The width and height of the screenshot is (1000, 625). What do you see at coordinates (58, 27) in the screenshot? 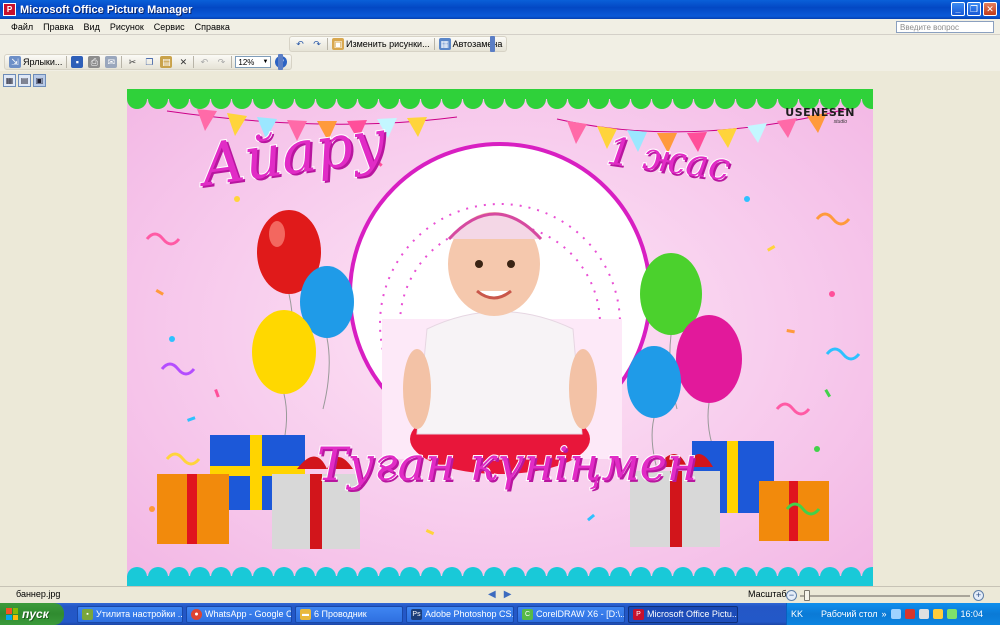
I see `menu-edit: Правка` at bounding box center [58, 27].